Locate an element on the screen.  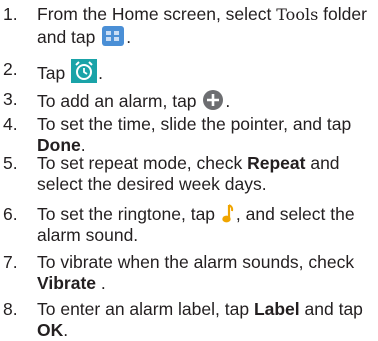
step-number: 8. is located at coordinates (10, 309).